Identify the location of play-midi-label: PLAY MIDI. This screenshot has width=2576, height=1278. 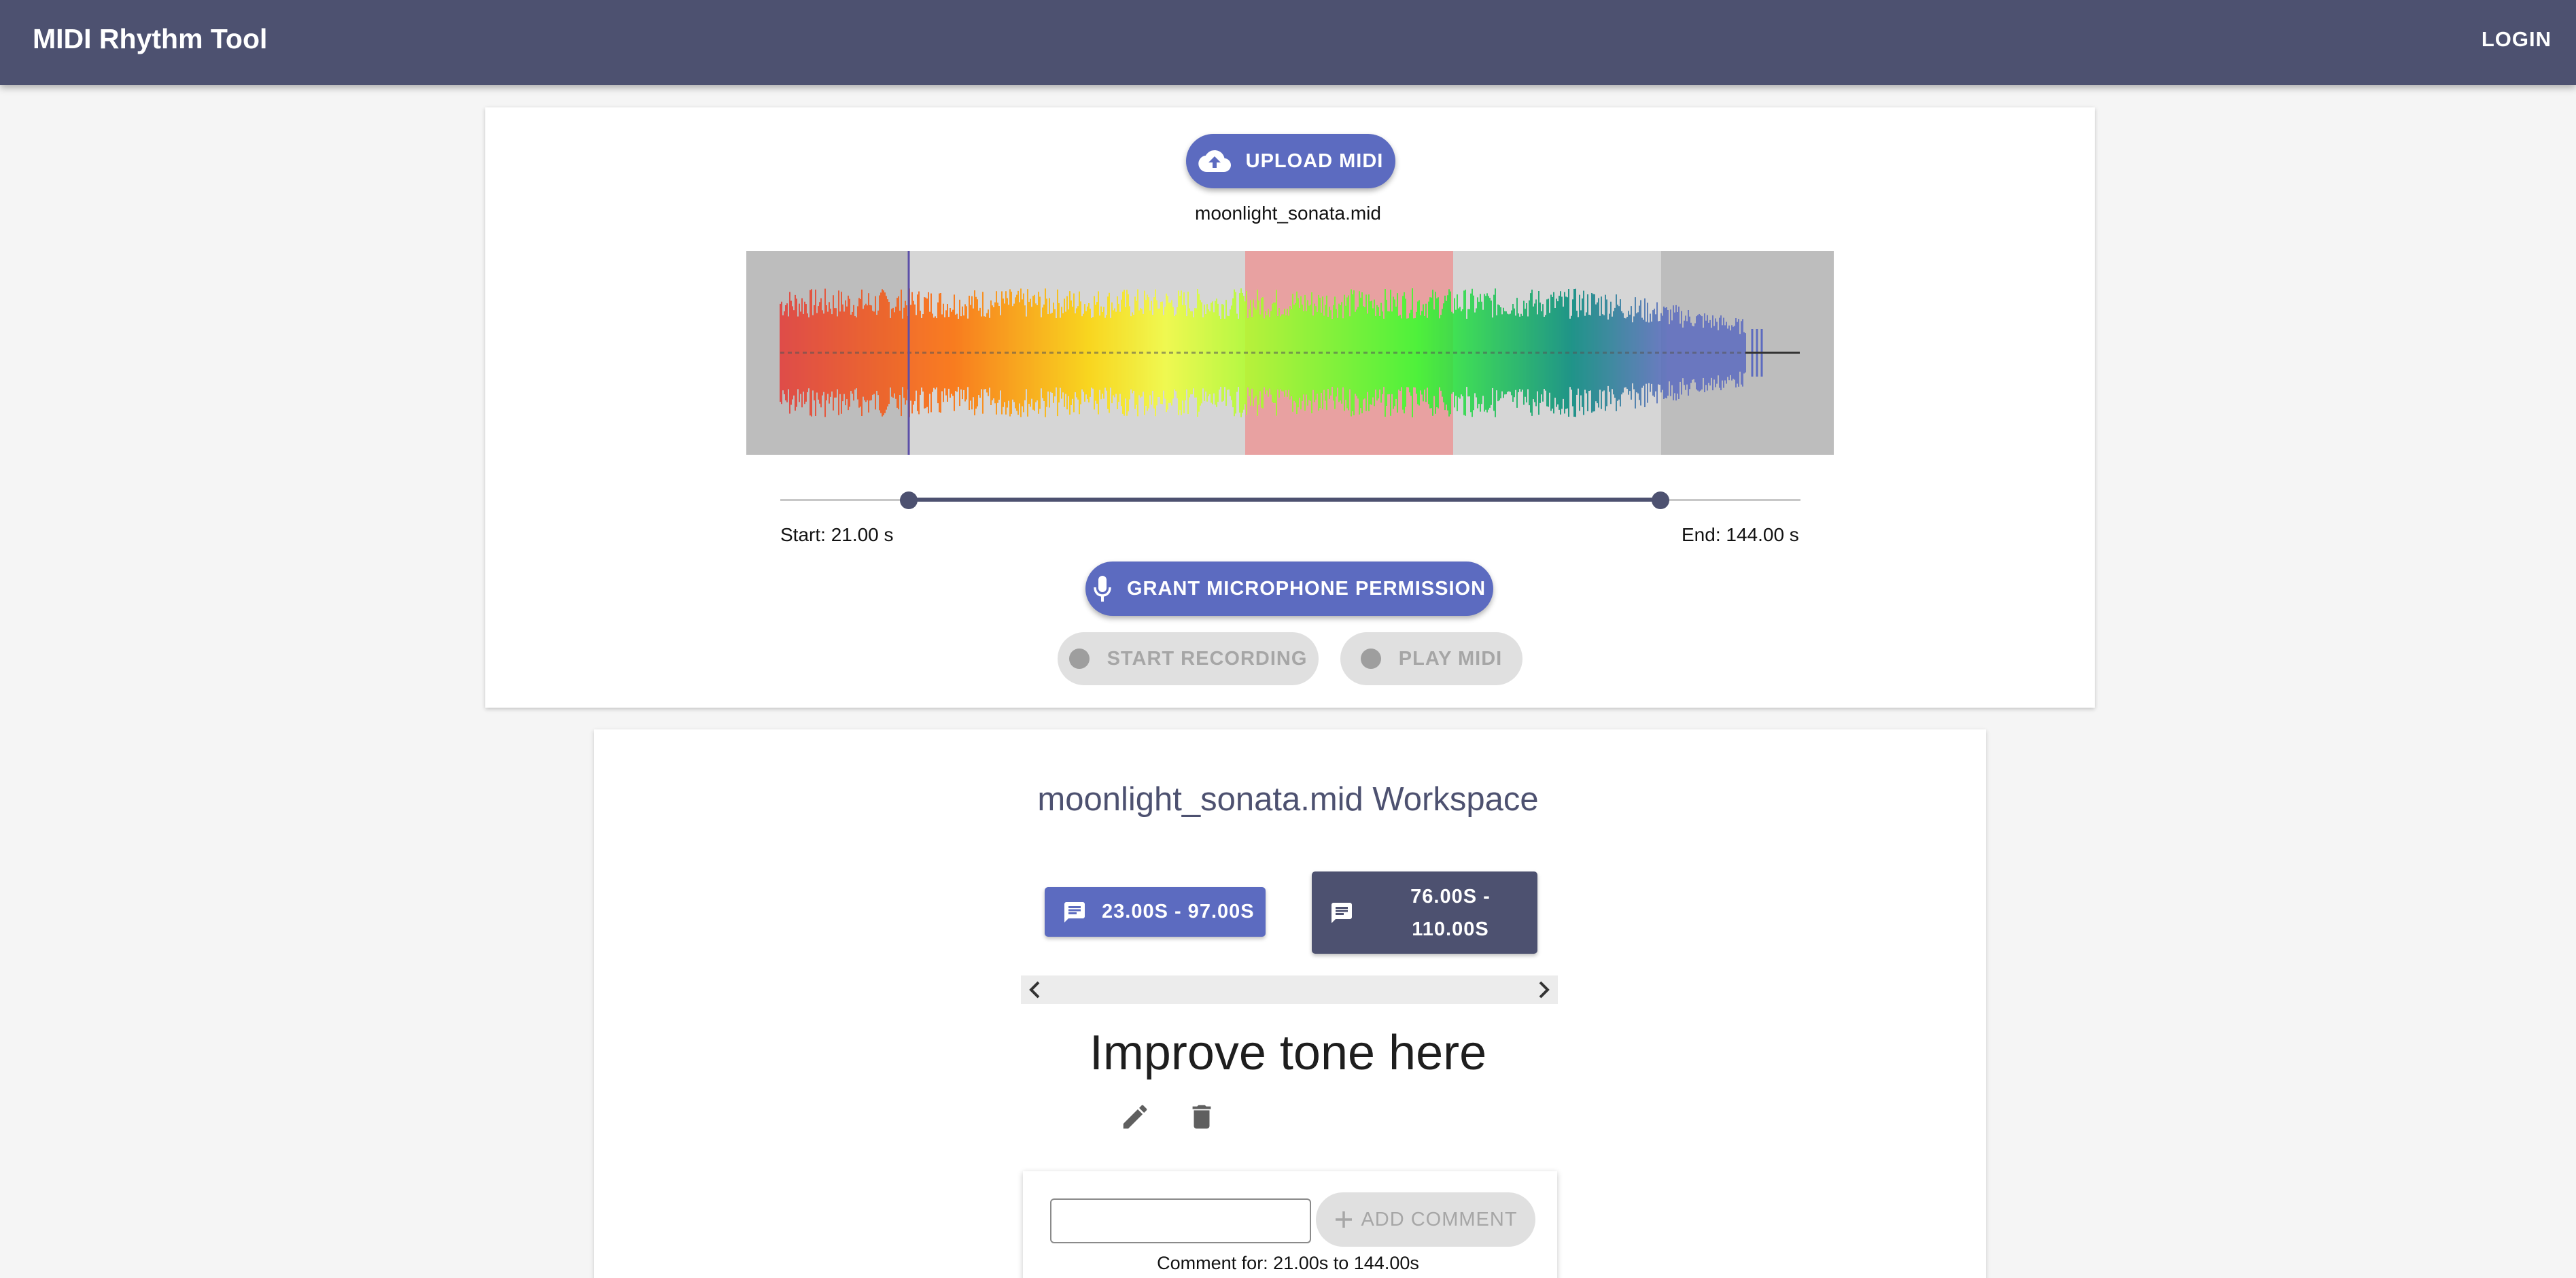
(1450, 658).